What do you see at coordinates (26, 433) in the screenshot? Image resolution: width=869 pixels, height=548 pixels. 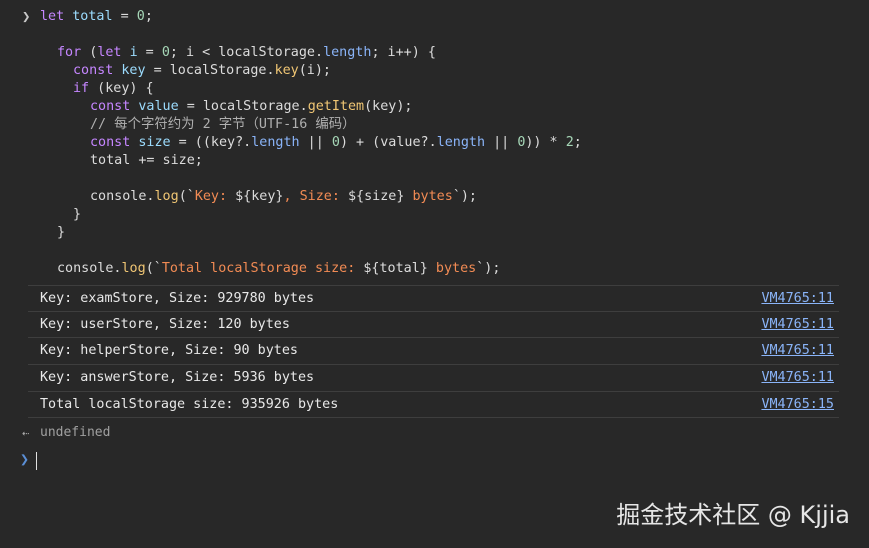 I see `return-arrow-icon: ⇠` at bounding box center [26, 433].